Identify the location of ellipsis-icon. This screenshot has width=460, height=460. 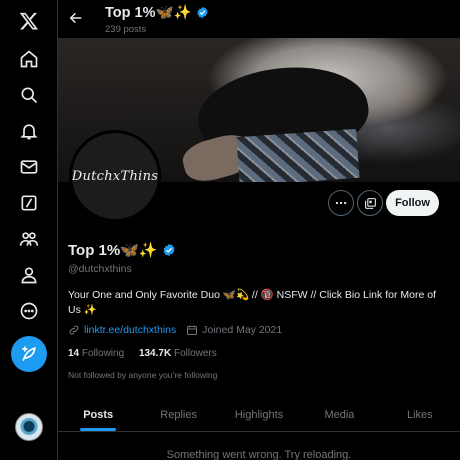
(341, 203).